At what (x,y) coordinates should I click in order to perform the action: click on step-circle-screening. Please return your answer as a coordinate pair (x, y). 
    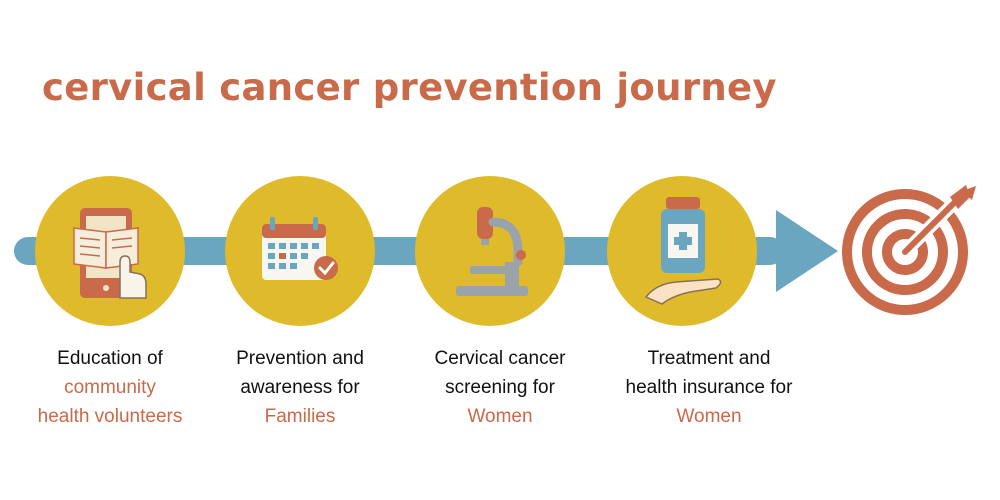
    Looking at the image, I should click on (490, 251).